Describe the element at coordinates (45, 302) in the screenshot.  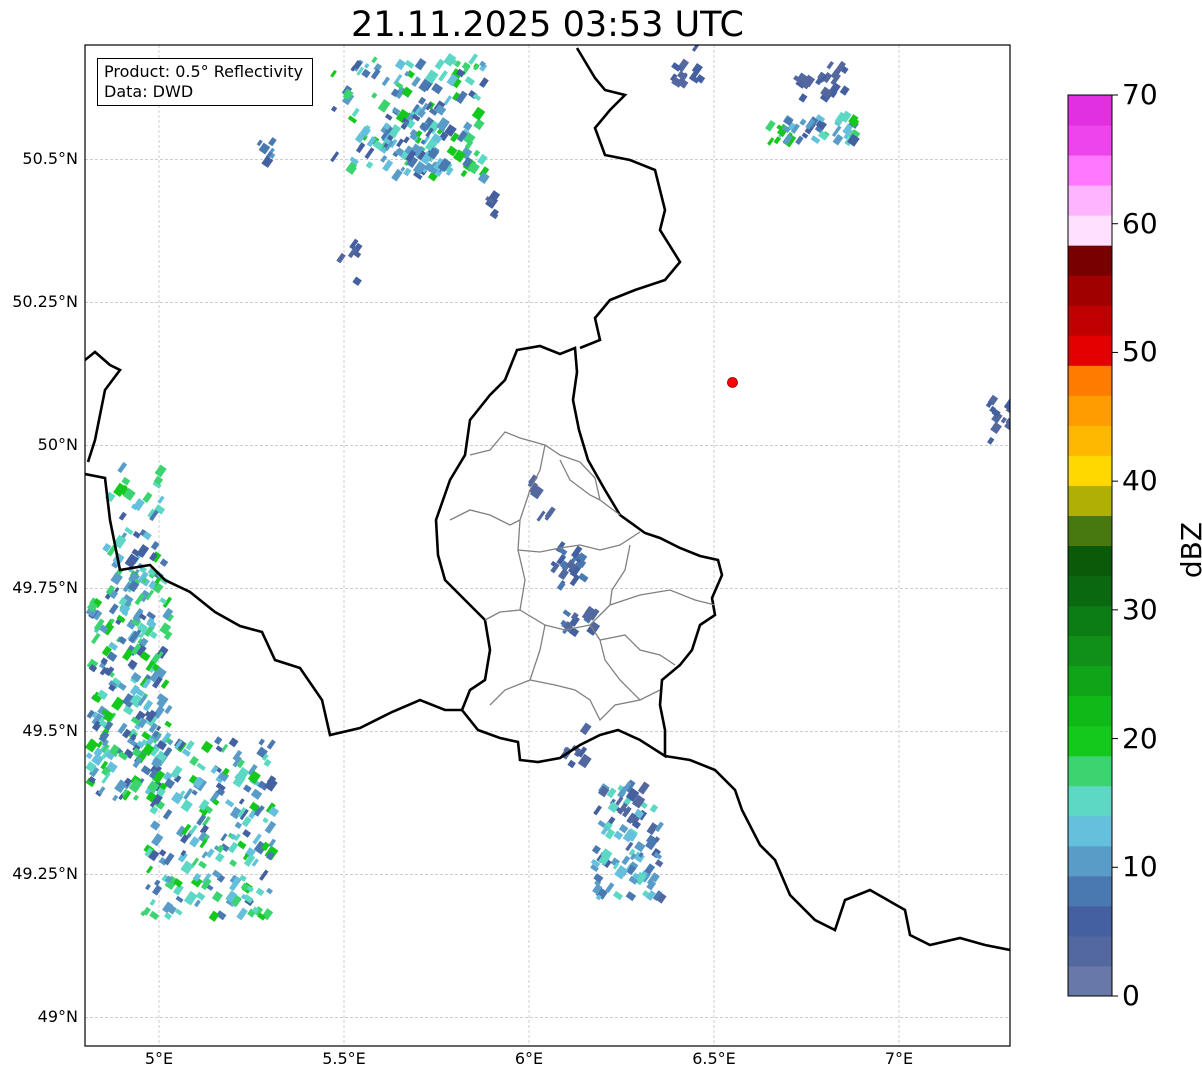
I see `lat-label: 50.25°N` at that location.